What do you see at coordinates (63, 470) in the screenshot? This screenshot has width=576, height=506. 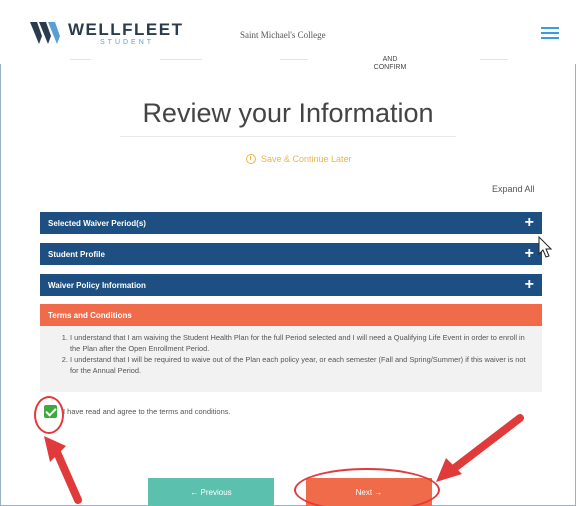 I see `arrow-to-checkbox` at bounding box center [63, 470].